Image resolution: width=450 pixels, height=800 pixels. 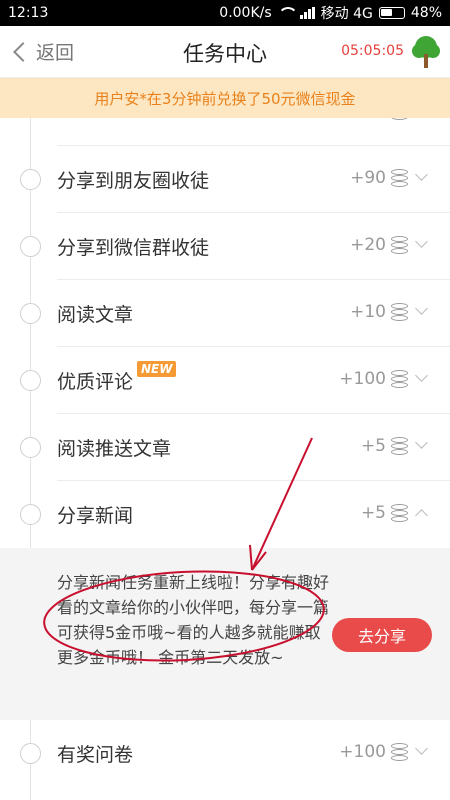 I want to click on share-button: 去分享, so click(x=382, y=635).